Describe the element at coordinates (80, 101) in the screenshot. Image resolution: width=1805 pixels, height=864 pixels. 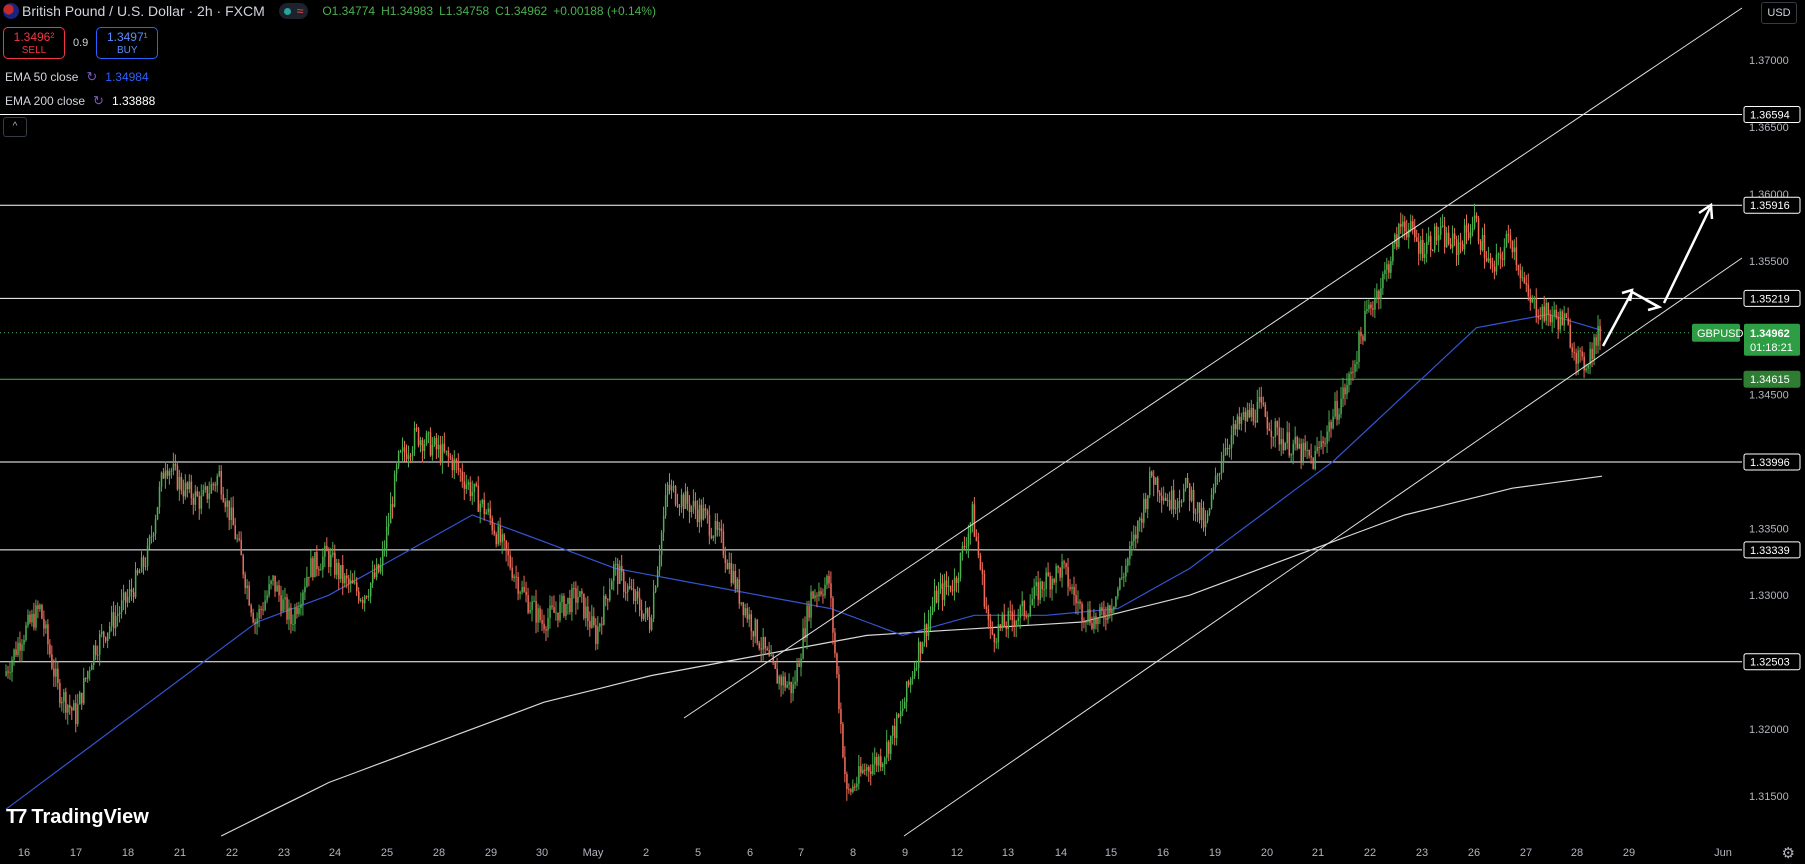
I see `ema200-legend: EMA 200 close ↻ 1.33888` at that location.